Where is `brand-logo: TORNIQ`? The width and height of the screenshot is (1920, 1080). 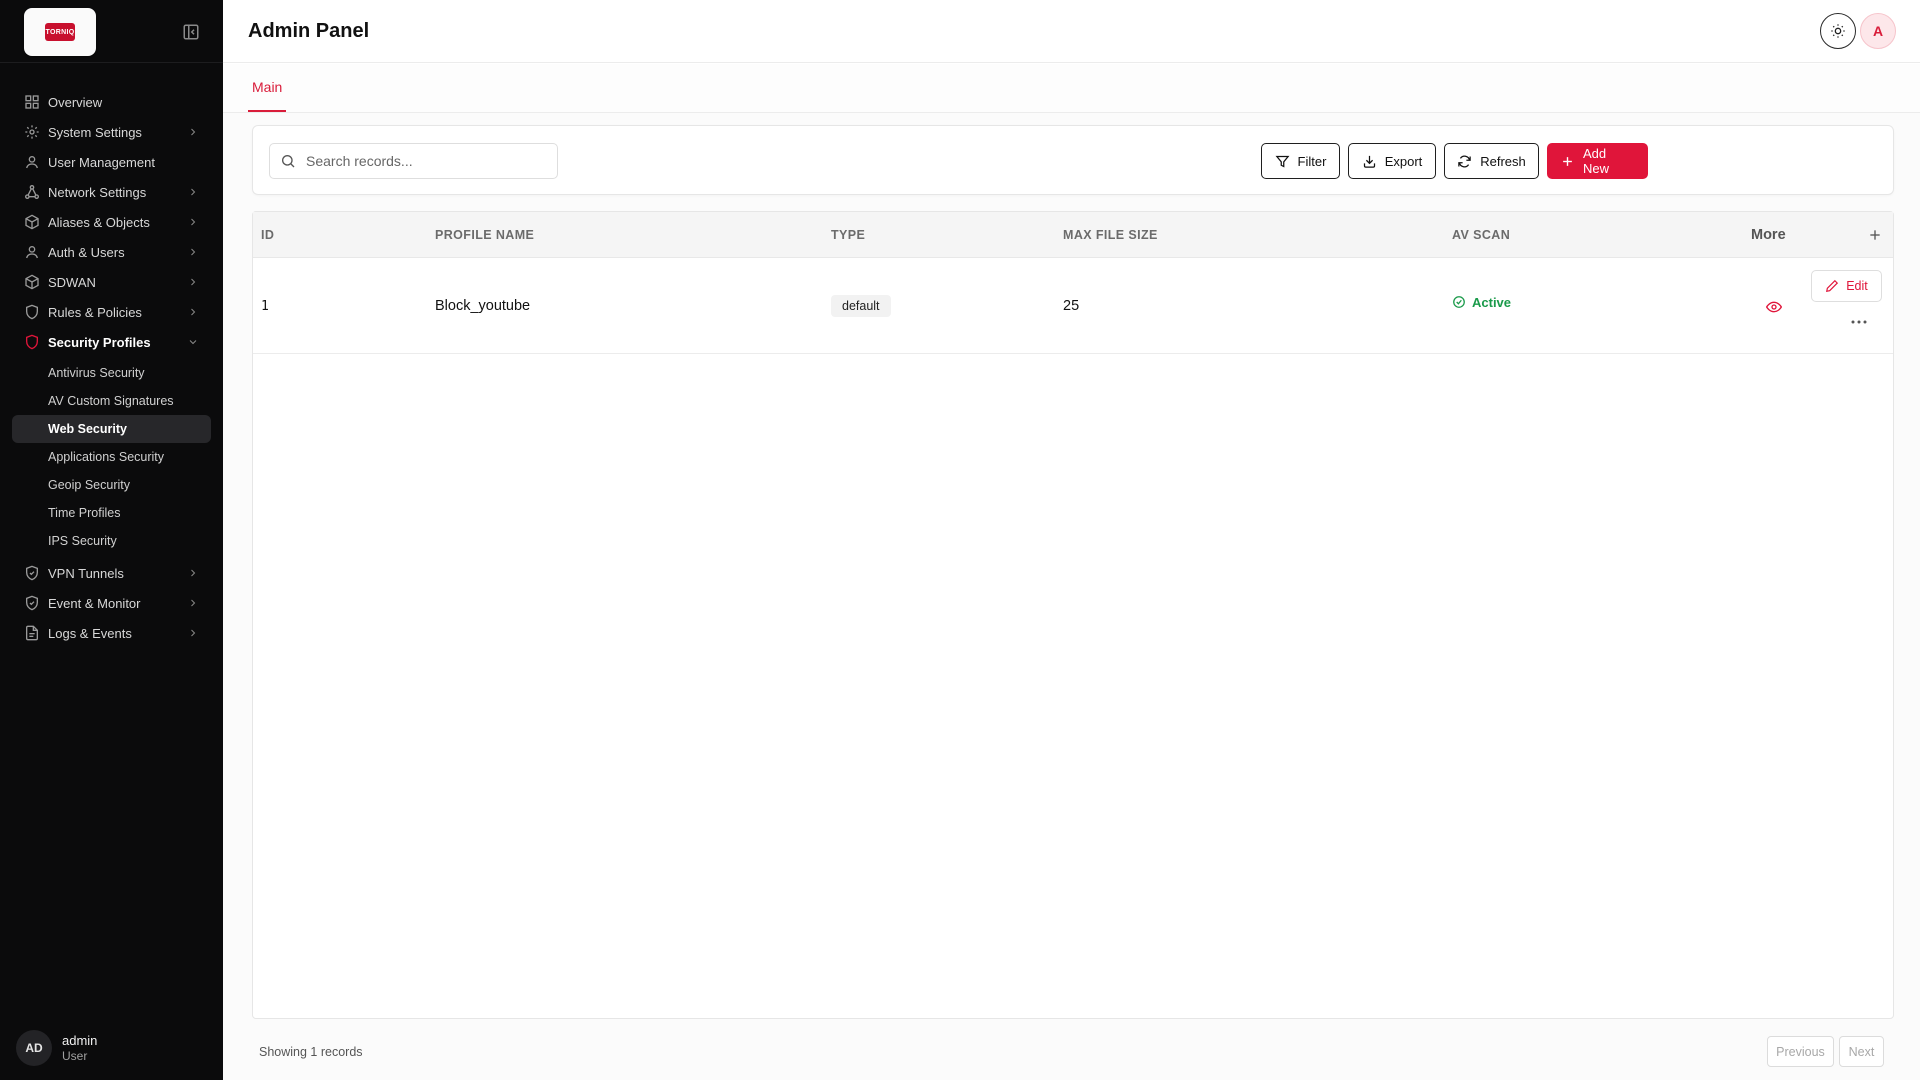 brand-logo: TORNIQ is located at coordinates (60, 32).